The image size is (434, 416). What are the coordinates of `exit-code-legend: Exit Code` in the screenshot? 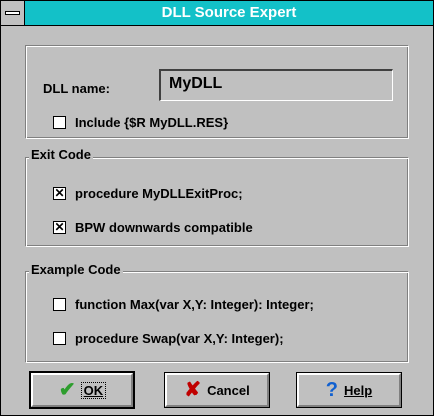 It's located at (61, 155).